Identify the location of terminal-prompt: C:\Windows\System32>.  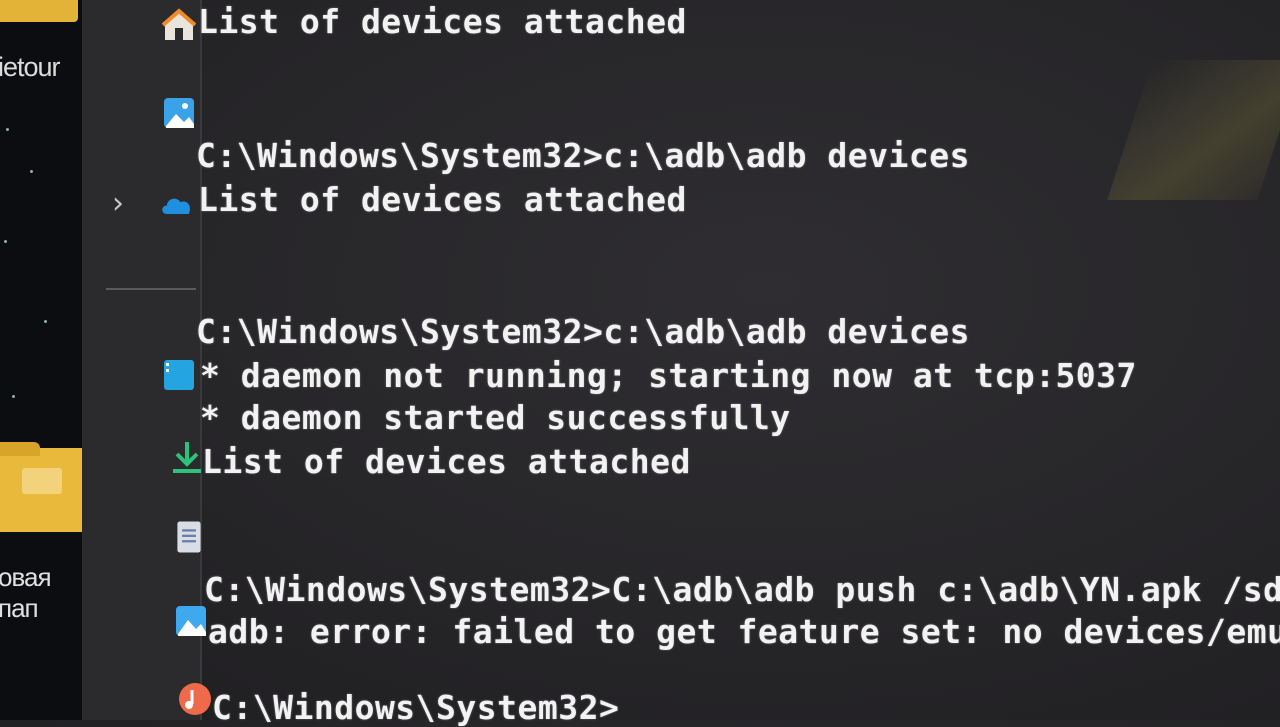
(415, 707).